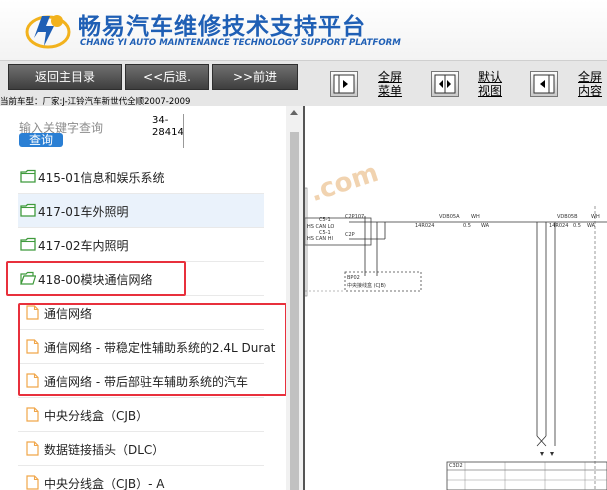  What do you see at coordinates (96, 416) in the screenshot?
I see `tree-doc-label: 中央分线盒（CJB）` at bounding box center [96, 416].